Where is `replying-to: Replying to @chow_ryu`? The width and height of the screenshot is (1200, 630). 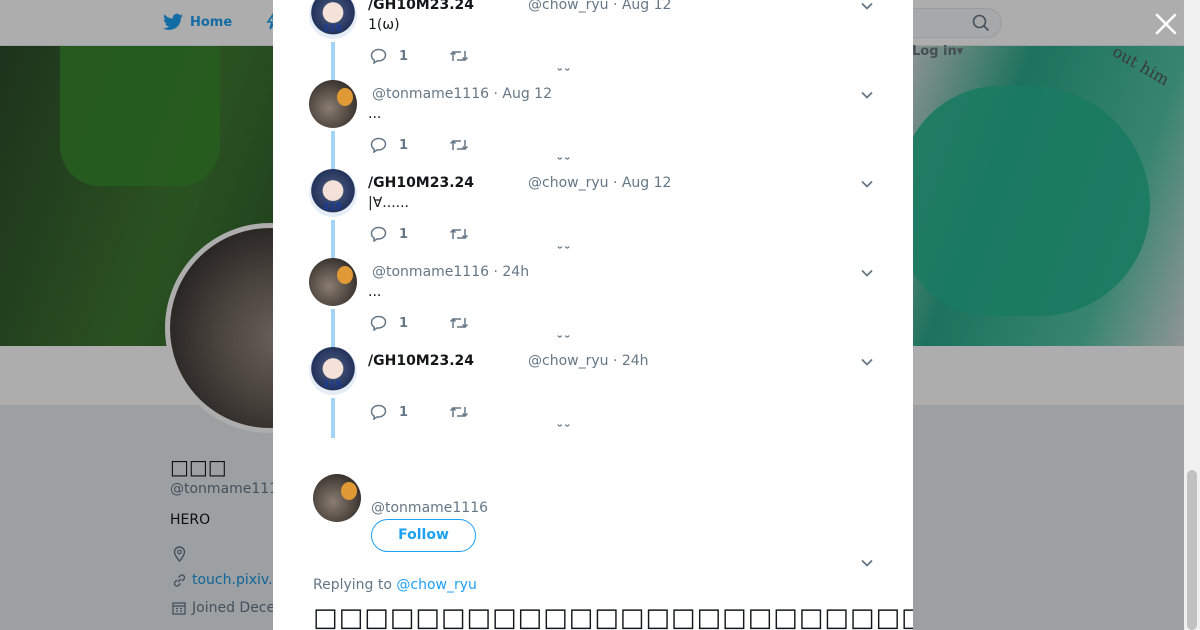
replying-to: Replying to @chow_ryu is located at coordinates (395, 585).